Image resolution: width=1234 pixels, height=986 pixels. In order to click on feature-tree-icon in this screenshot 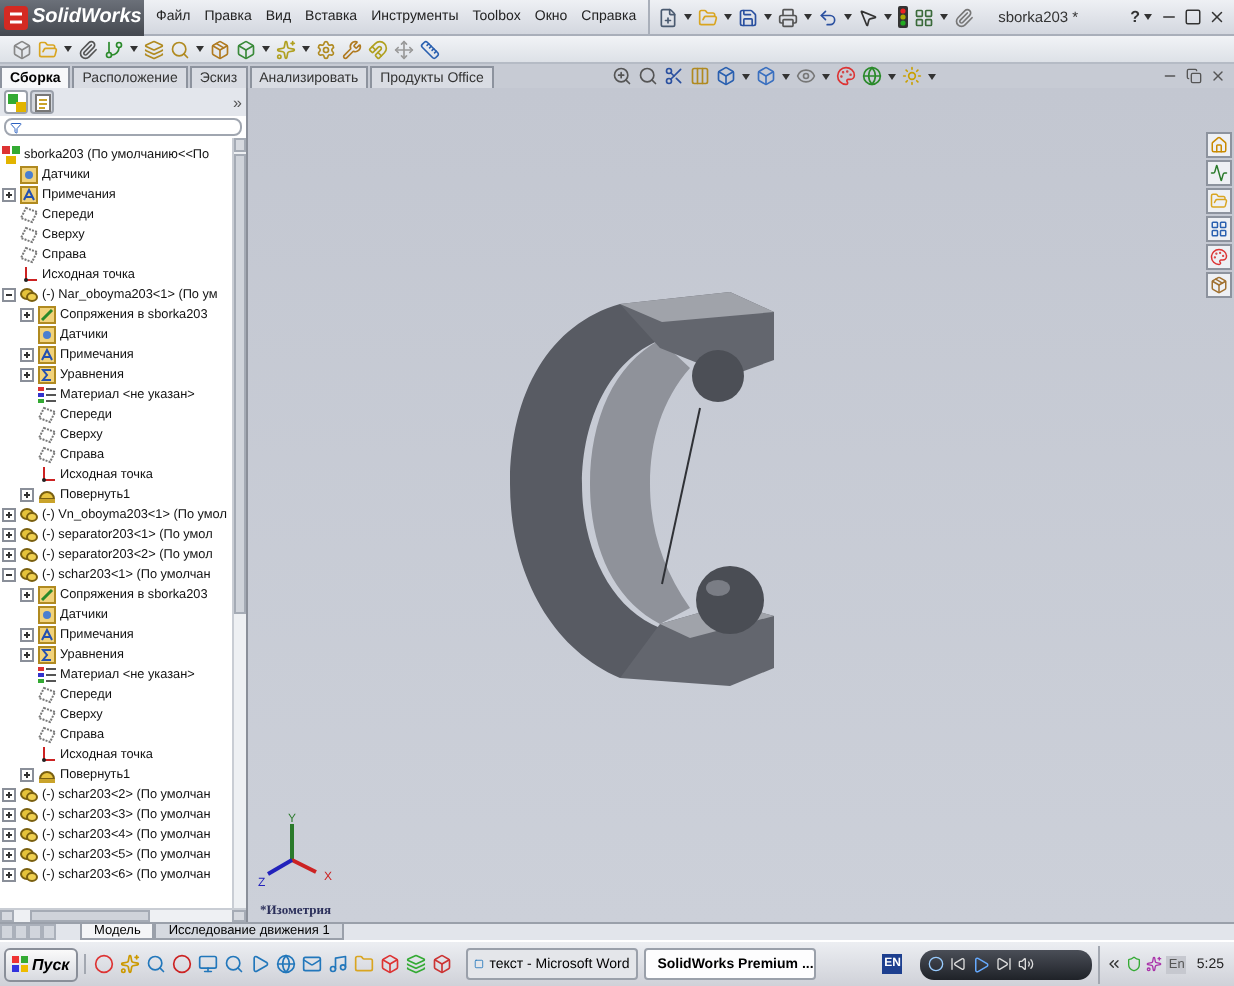, I will do `click(16, 102)`.